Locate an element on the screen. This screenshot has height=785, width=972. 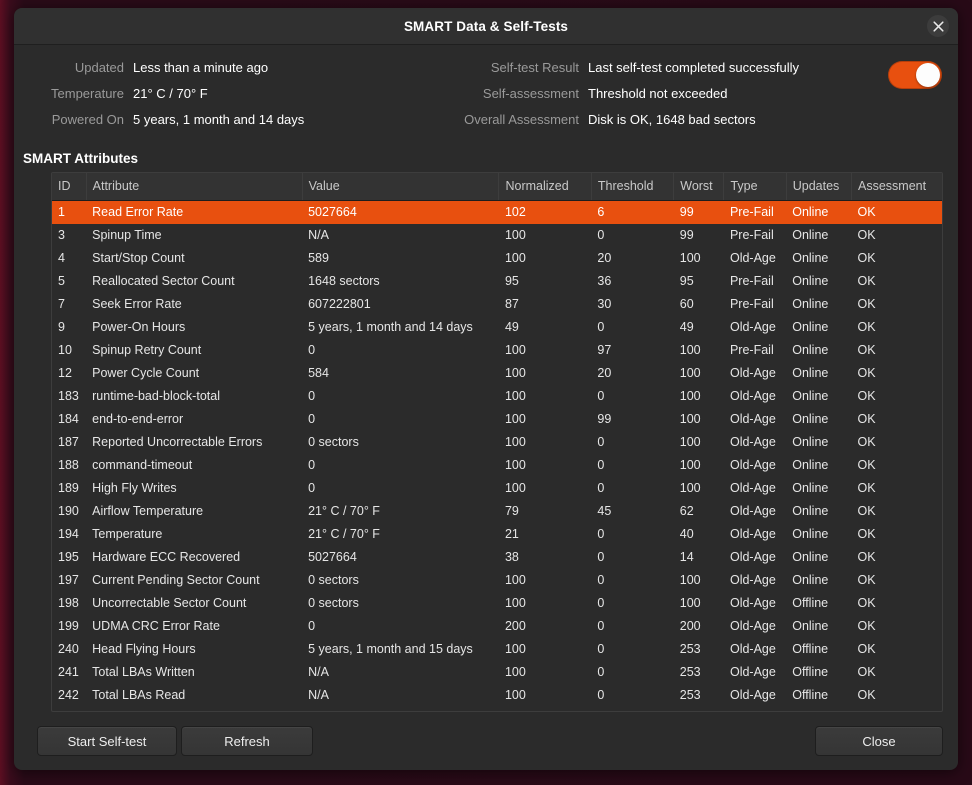
column-header-value: Value is located at coordinates (401, 187).